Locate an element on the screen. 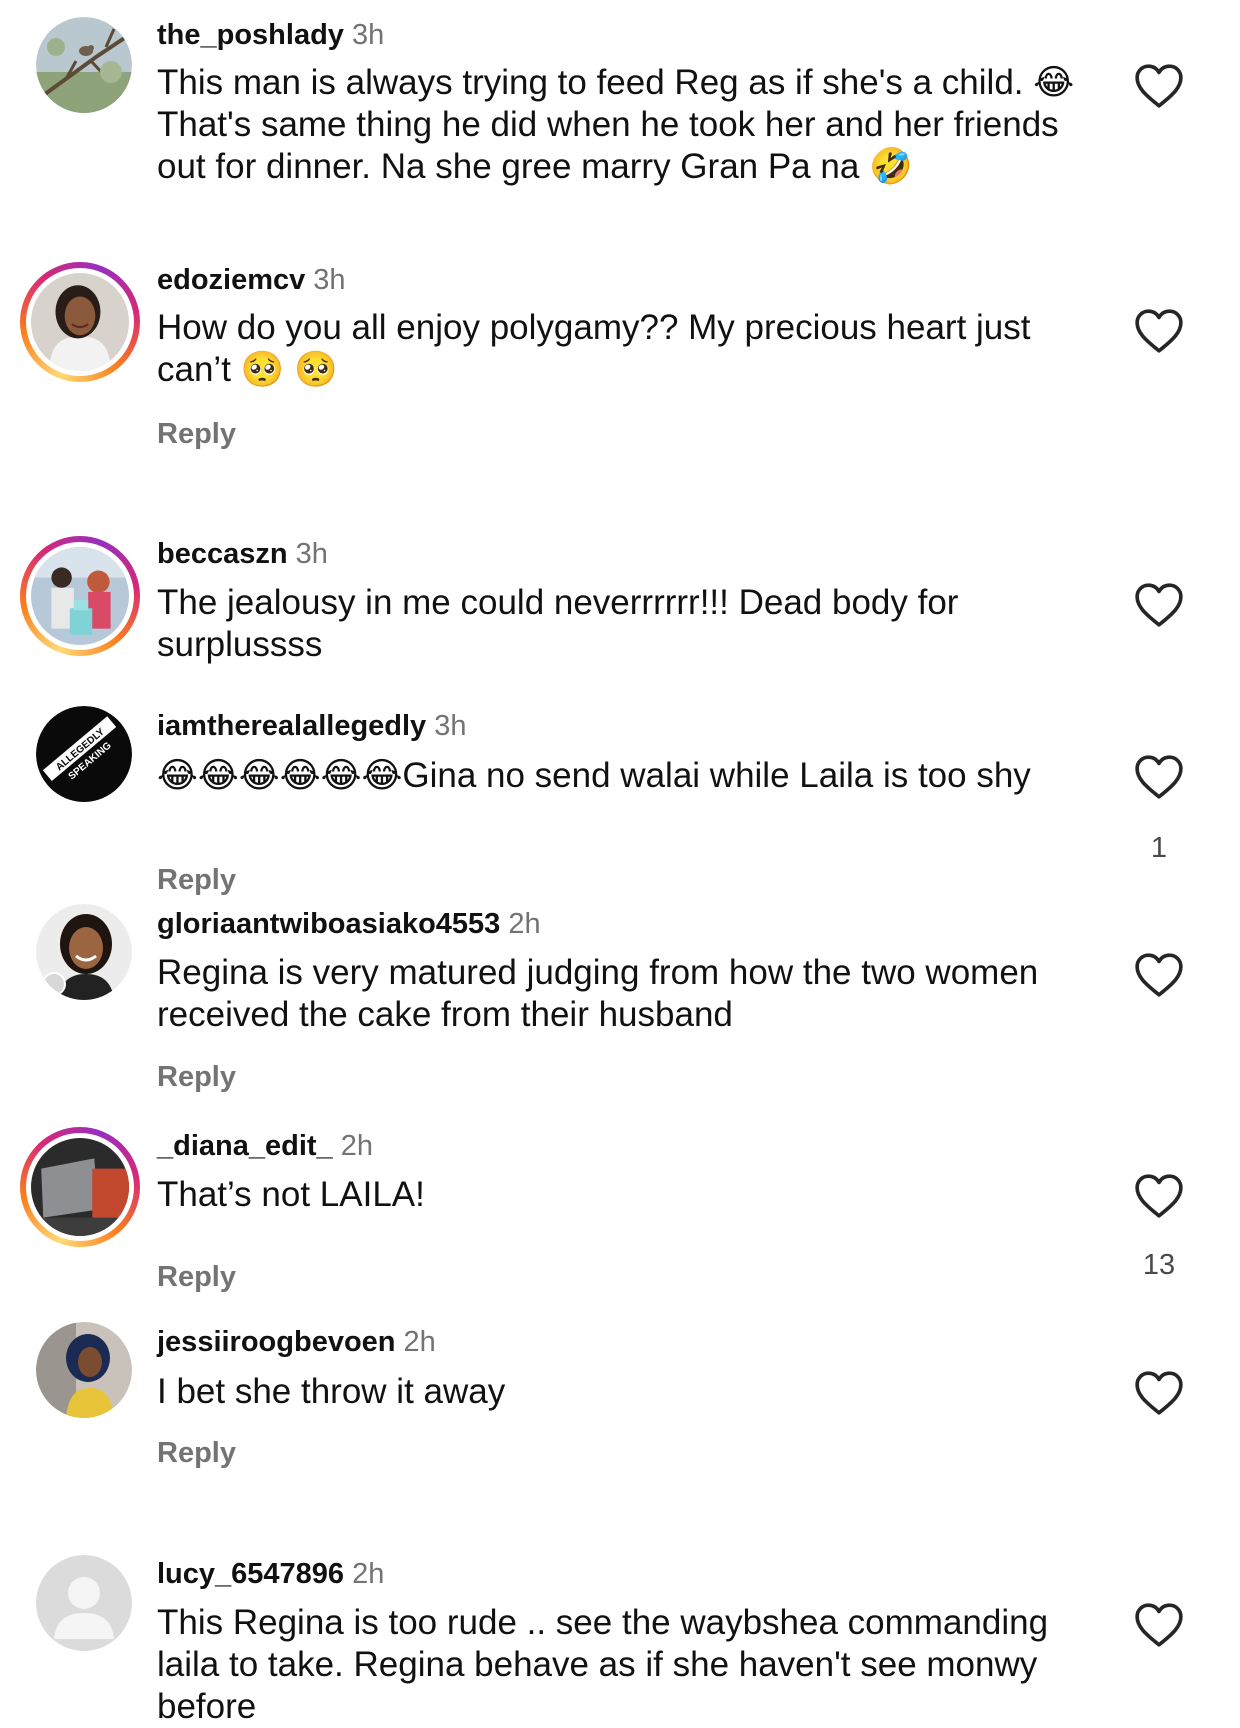 This screenshot has width=1240, height=1728. default-person-avatar-icon is located at coordinates (84, 1603).